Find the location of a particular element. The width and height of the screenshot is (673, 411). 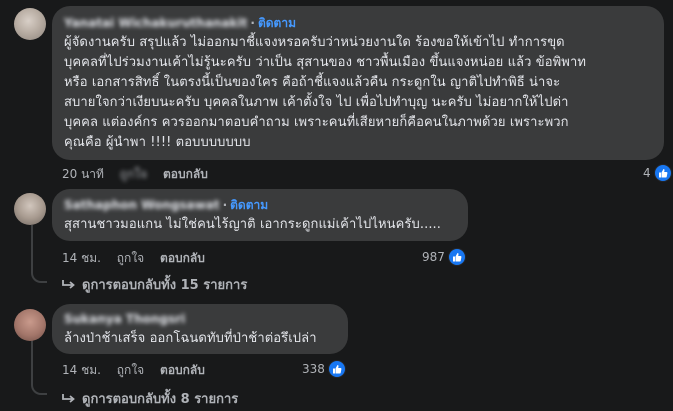

reaction-count: 338 is located at coordinates (313, 369).